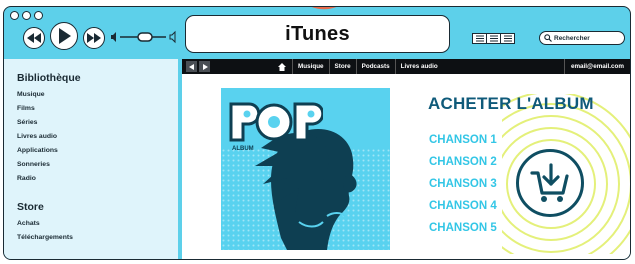 This screenshot has width=635, height=264. Describe the element at coordinates (33, 164) in the screenshot. I see `sidebar-item-sonneries: Sonneries` at that location.